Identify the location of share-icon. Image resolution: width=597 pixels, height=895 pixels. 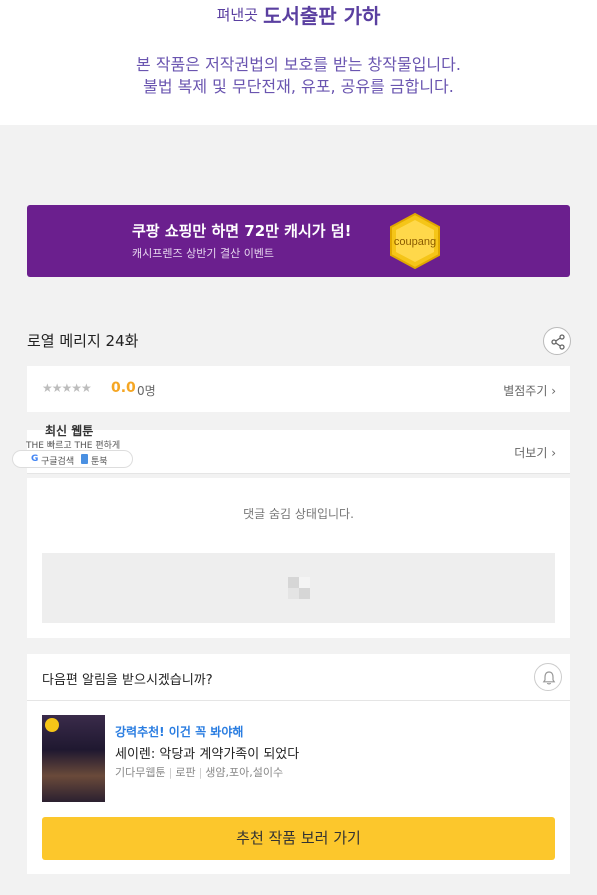
(558, 342).